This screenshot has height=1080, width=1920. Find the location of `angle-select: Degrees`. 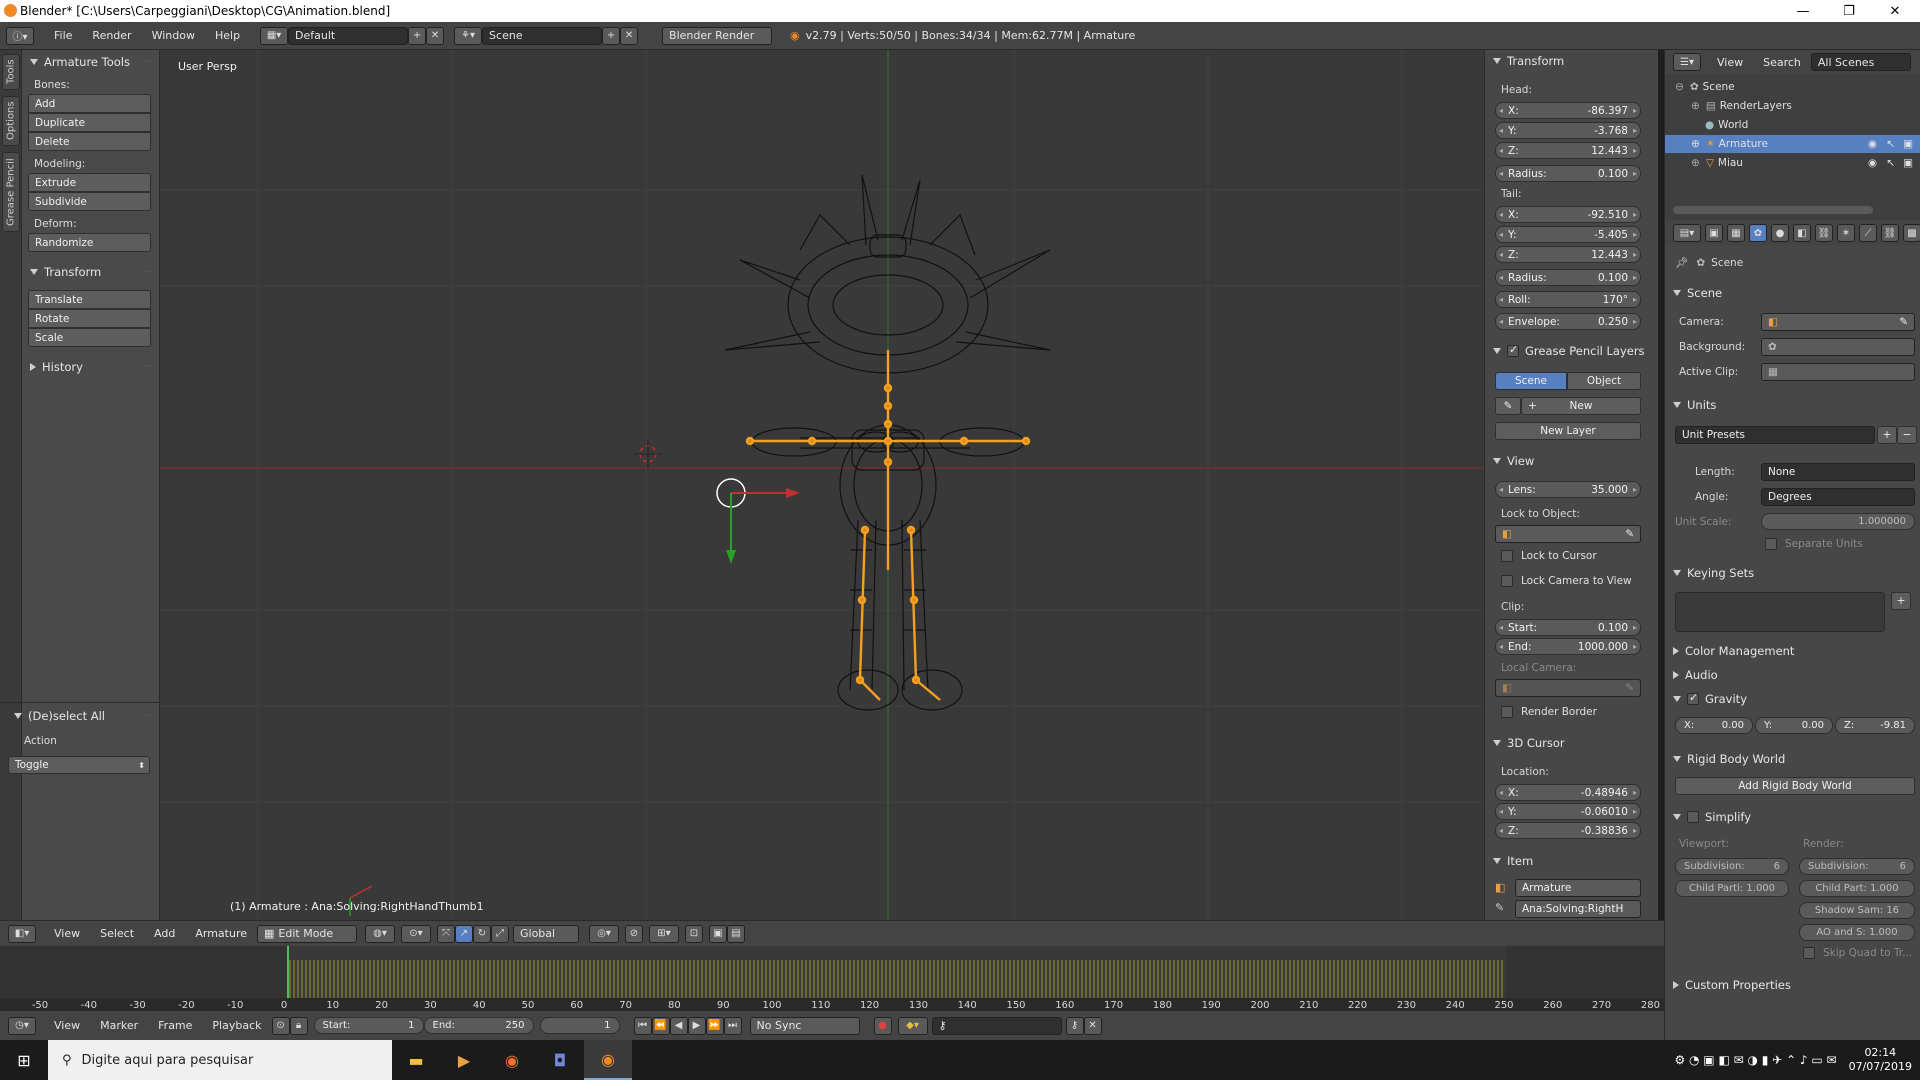

angle-select: Degrees is located at coordinates (1838, 497).